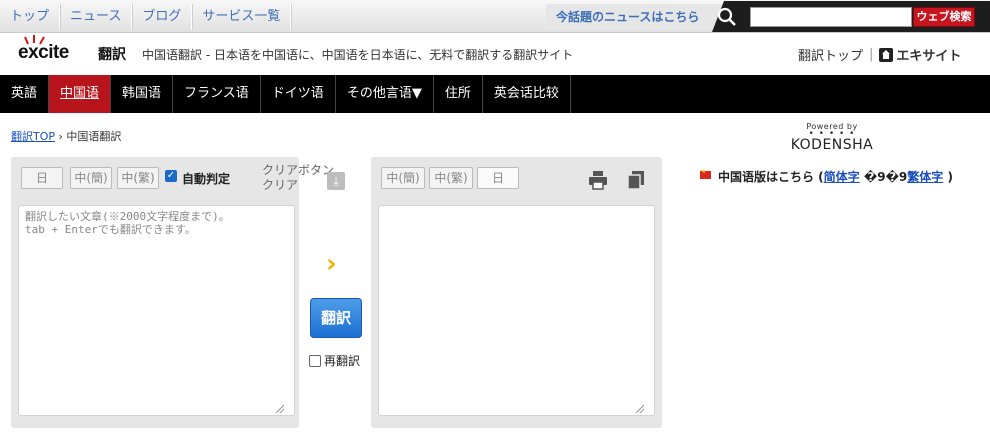 The image size is (990, 436). I want to click on hot-news-link: 今話題のニュースはこちら, so click(639, 17).